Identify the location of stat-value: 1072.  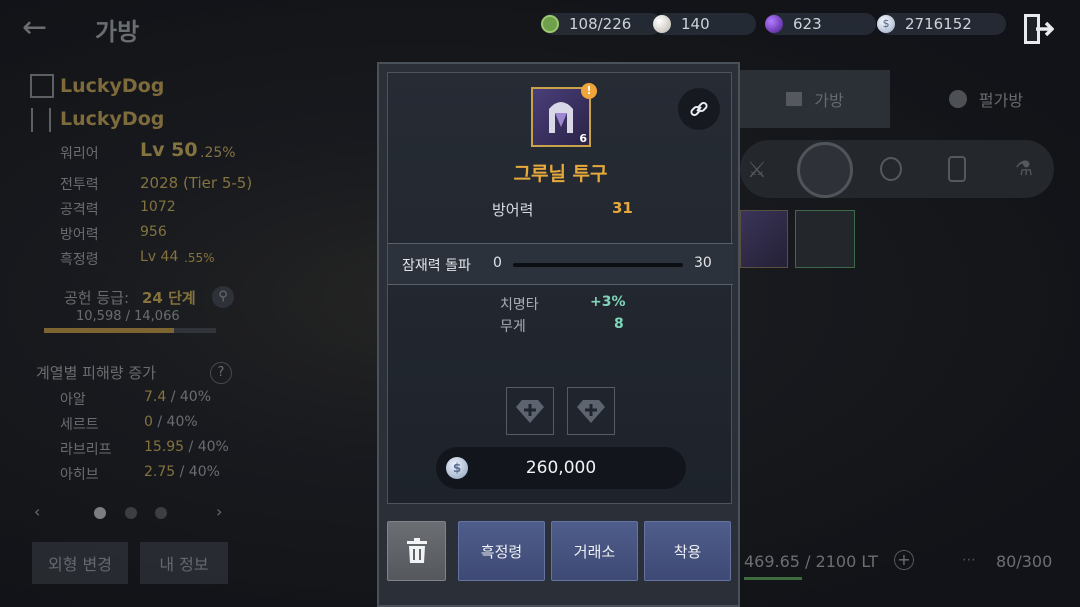
(158, 207).